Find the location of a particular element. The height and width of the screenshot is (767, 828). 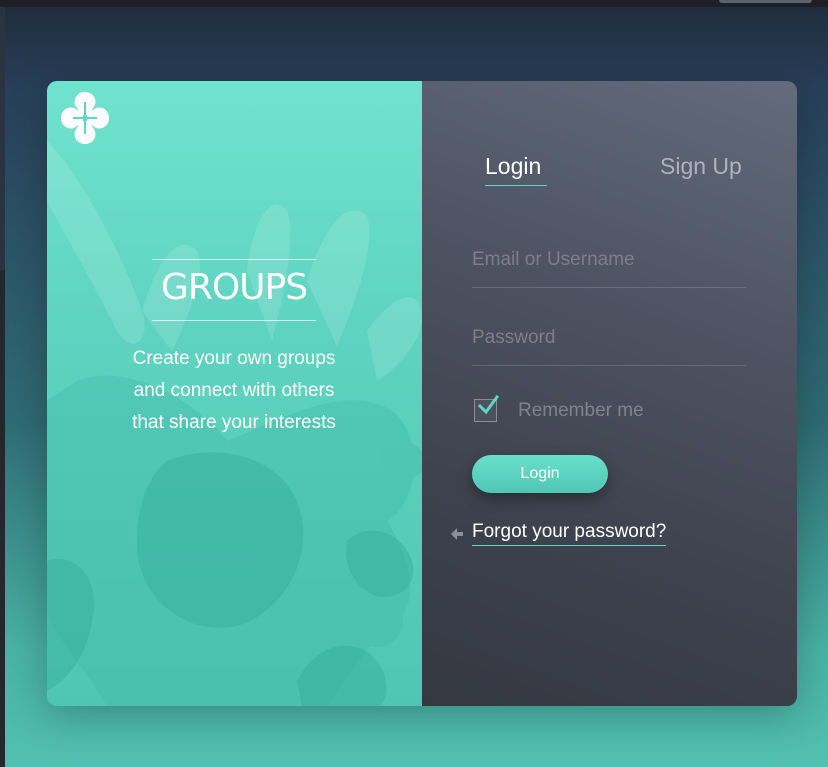

forgot-password-link: Forgot your password? is located at coordinates (569, 533).